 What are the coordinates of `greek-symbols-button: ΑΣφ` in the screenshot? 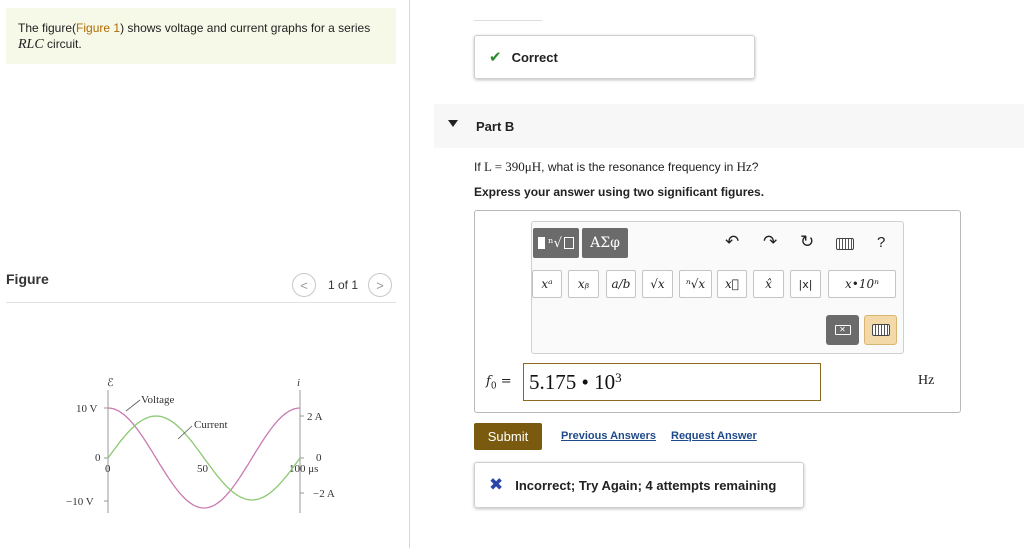 It's located at (605, 243).